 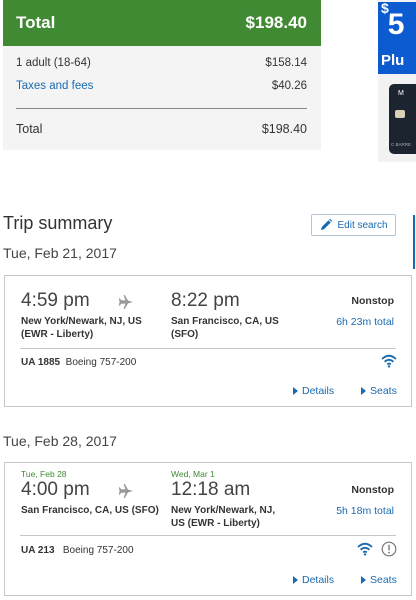 What do you see at coordinates (397, 81) in the screenshot?
I see `credit-card-ad: $5 Plu M C BARRE` at bounding box center [397, 81].